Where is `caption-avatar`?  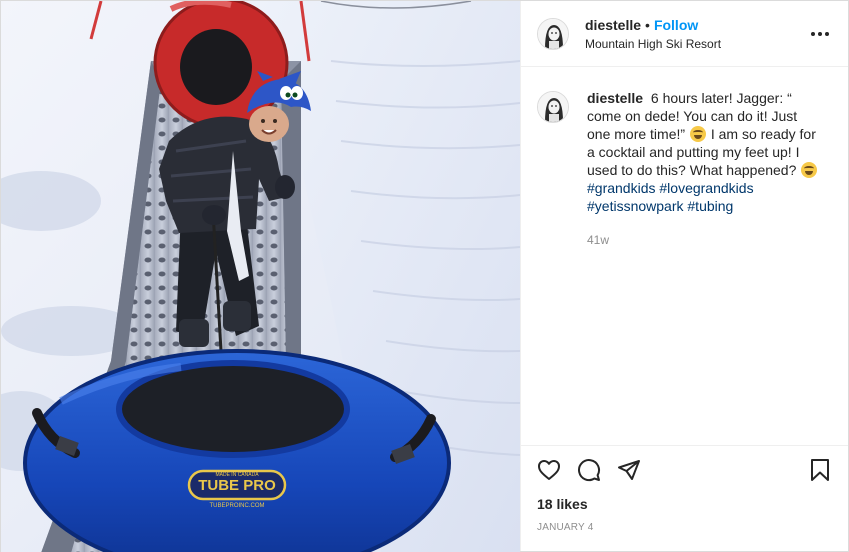 caption-avatar is located at coordinates (553, 107).